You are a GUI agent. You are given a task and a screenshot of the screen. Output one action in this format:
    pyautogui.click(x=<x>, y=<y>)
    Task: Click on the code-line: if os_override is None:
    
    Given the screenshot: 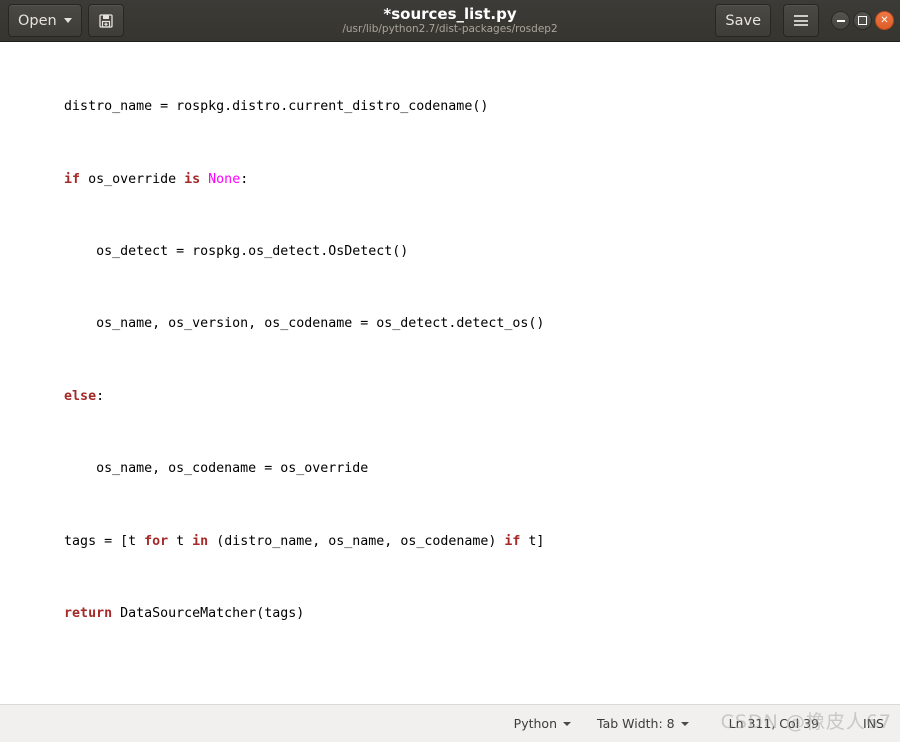 What is the action you would take?
    pyautogui.click(x=450, y=180)
    